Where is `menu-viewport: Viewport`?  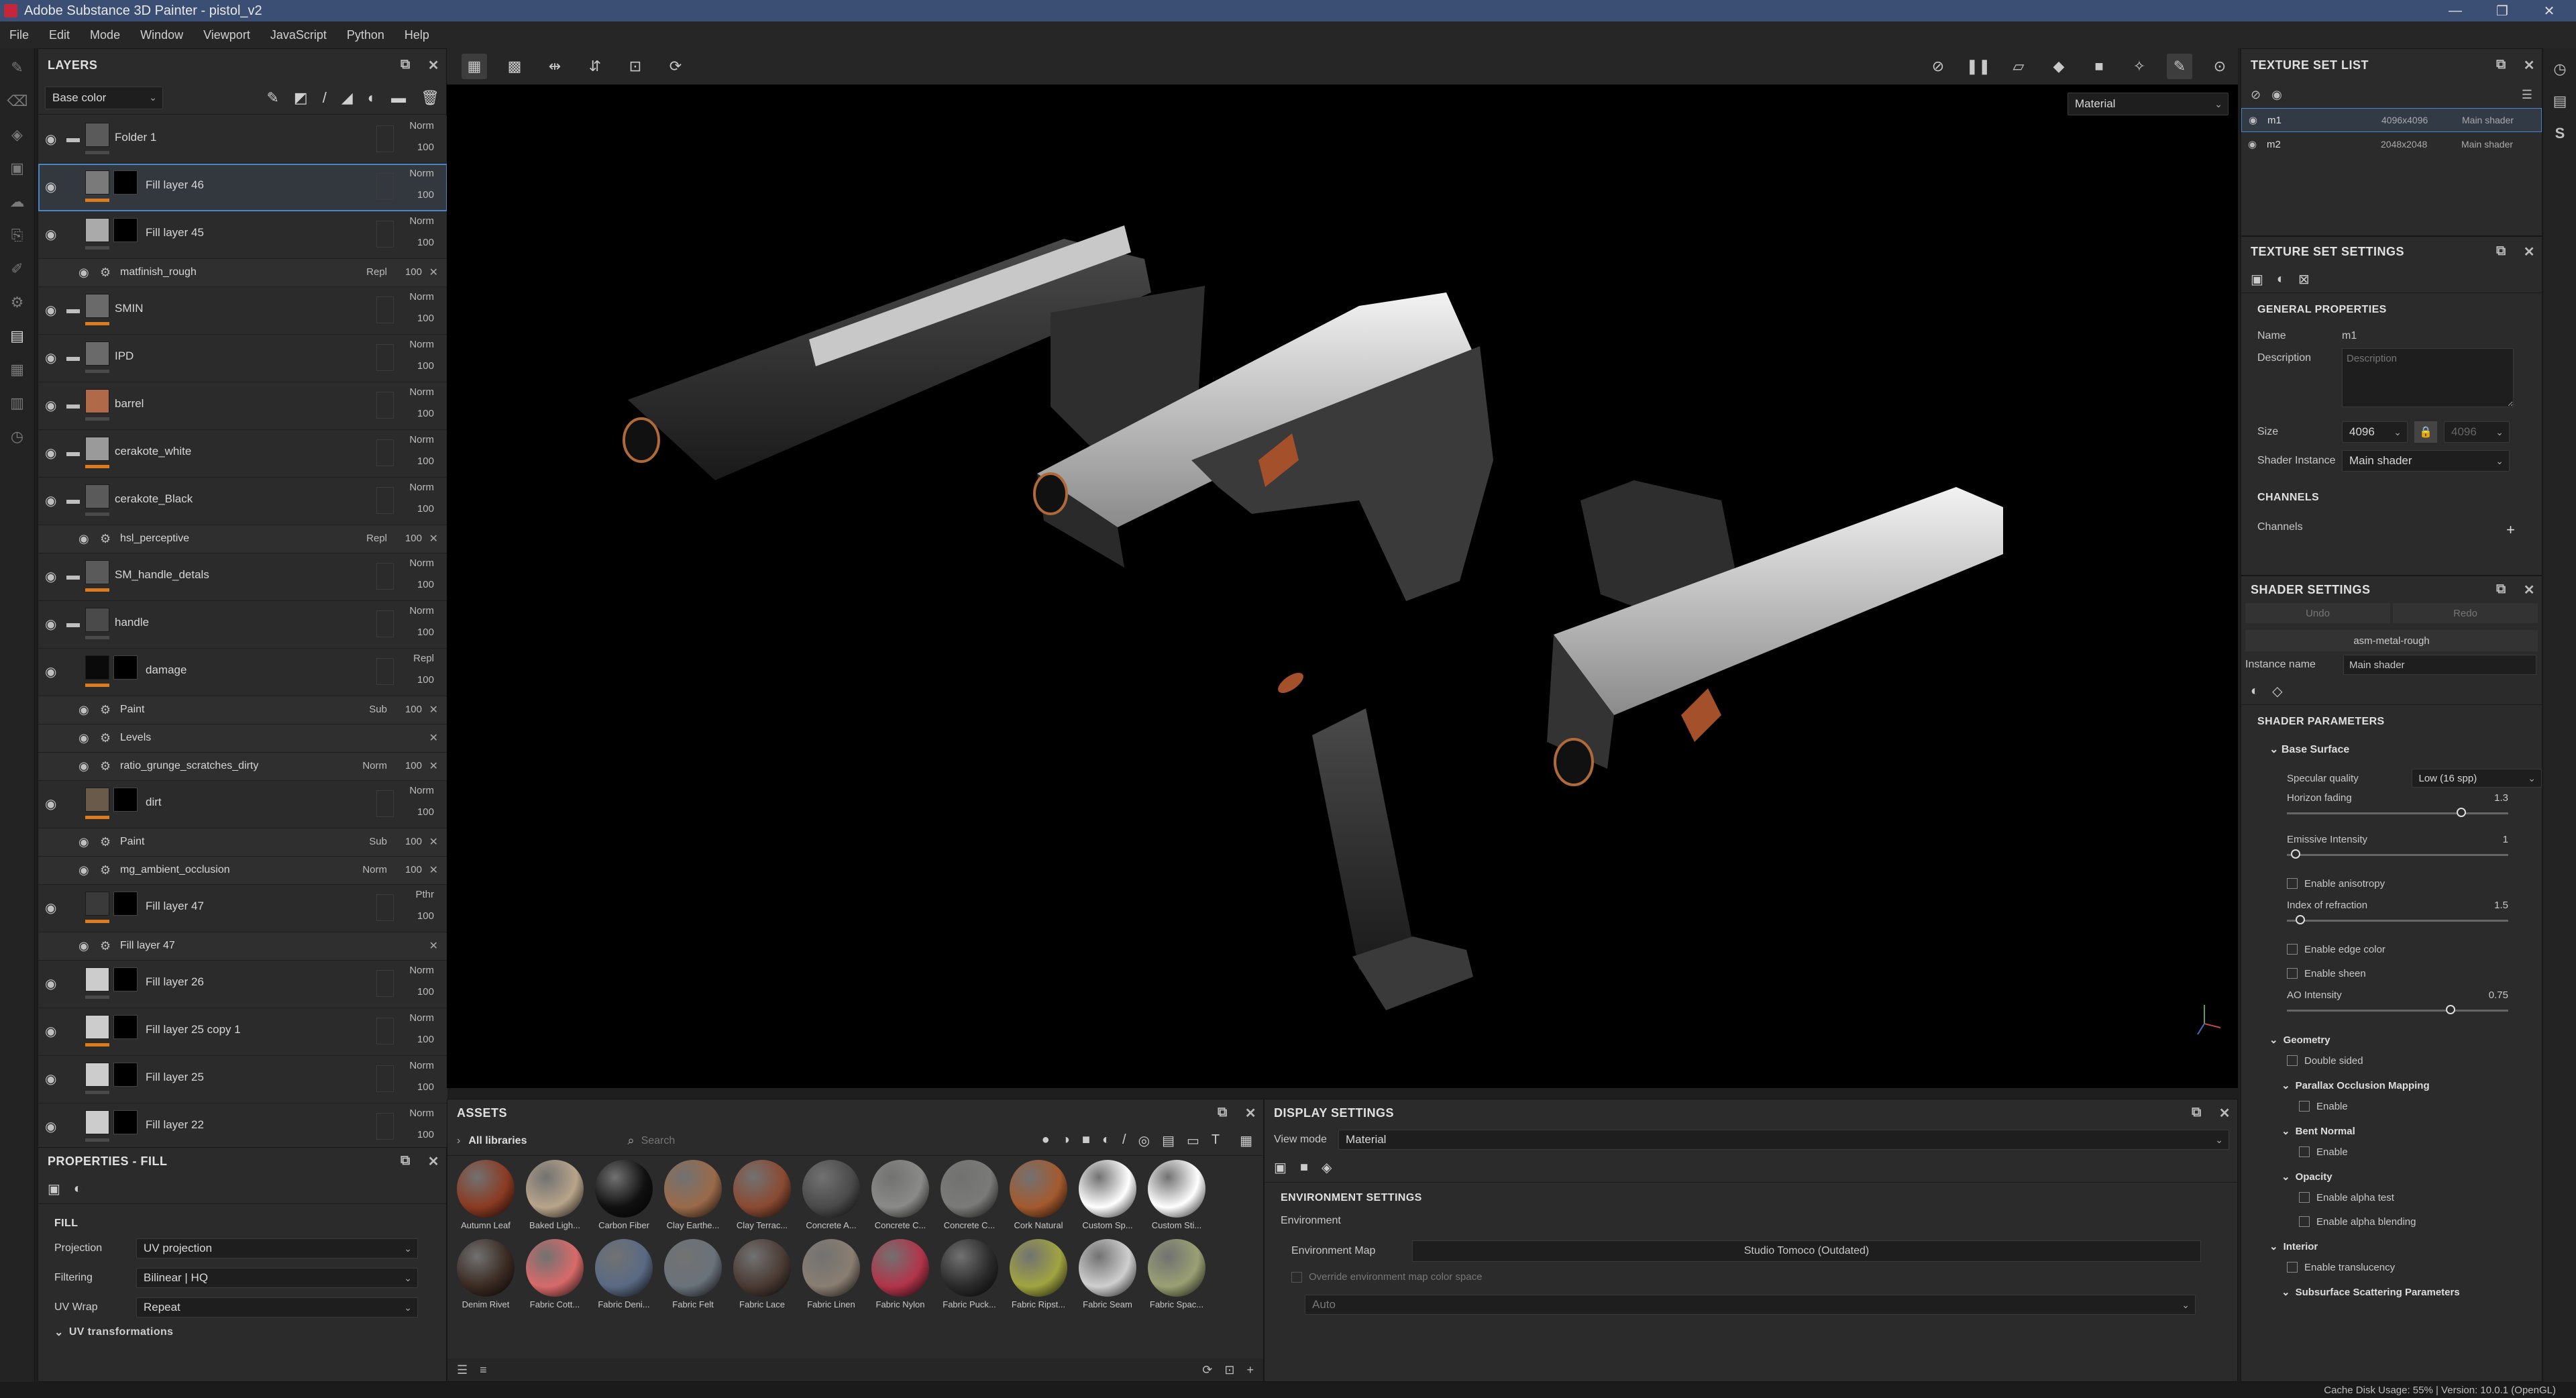 menu-viewport: Viewport is located at coordinates (226, 35).